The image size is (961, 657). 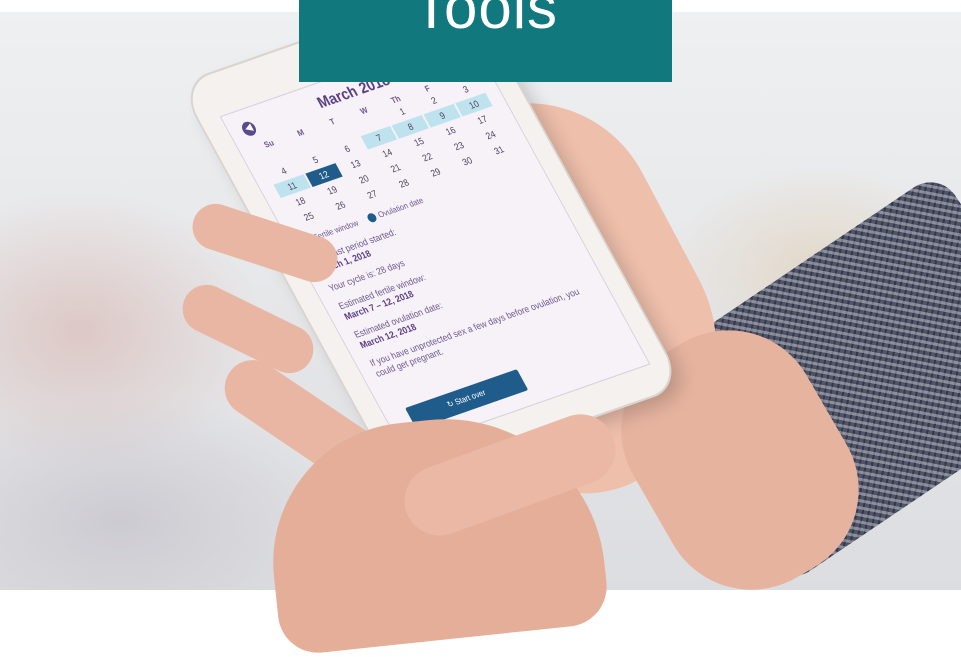 What do you see at coordinates (485, 20) in the screenshot?
I see `banner-title: Tools` at bounding box center [485, 20].